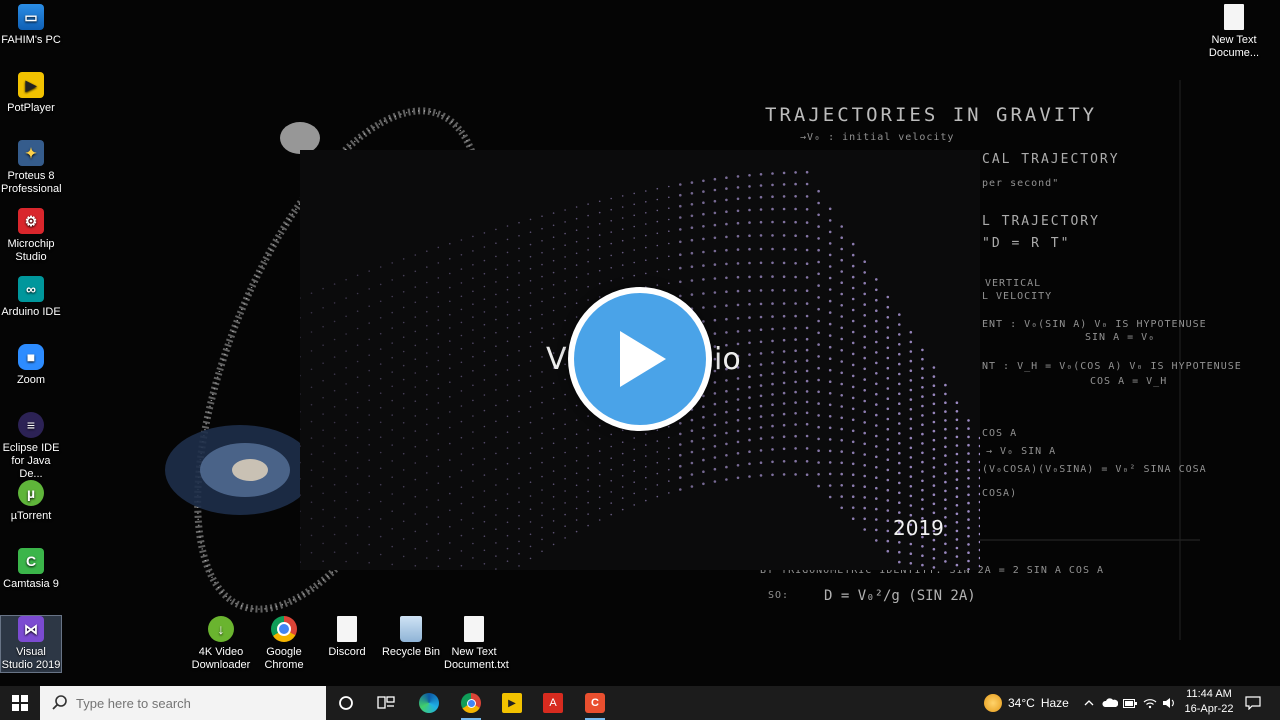  I want to click on wifi-icon, so click(1150, 704).